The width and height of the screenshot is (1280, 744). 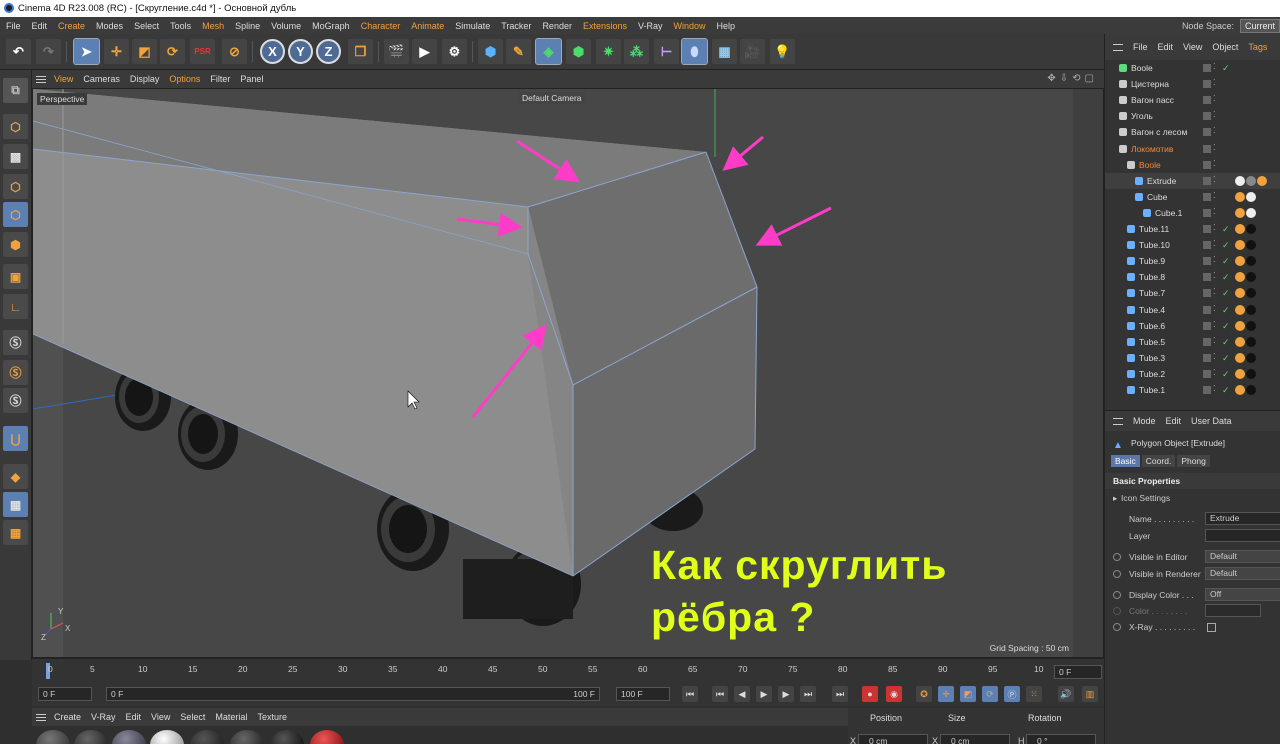 I want to click on keyframe-selection-button: ✪, so click(x=924, y=694).